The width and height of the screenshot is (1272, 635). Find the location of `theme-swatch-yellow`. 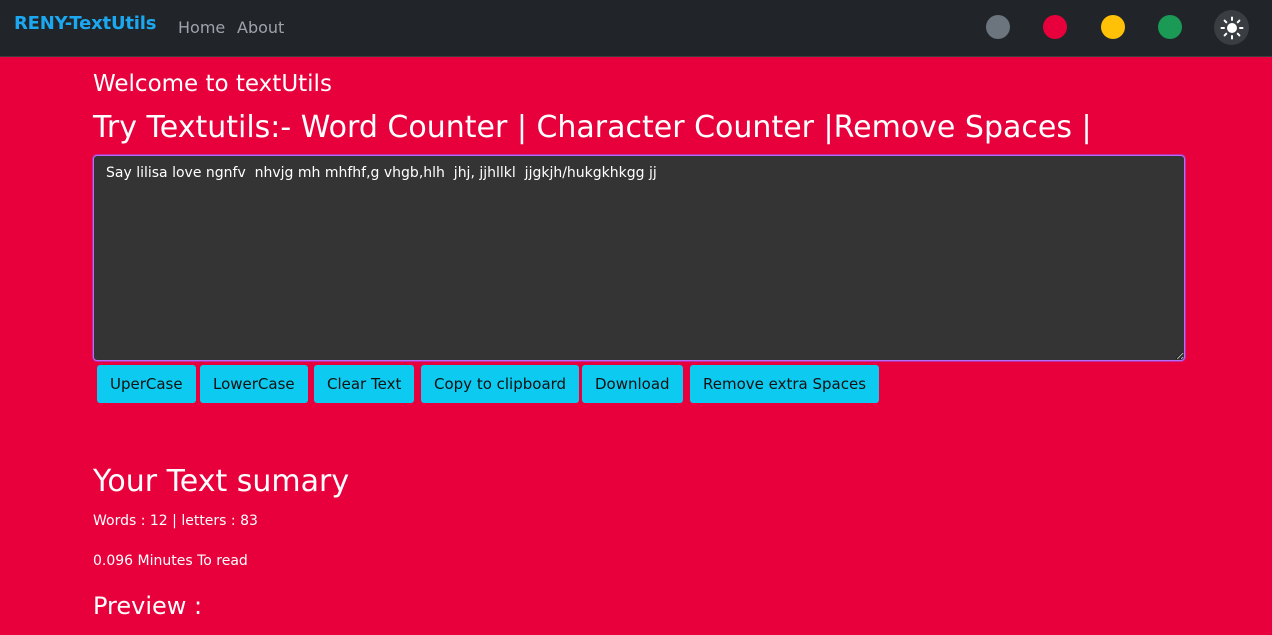

theme-swatch-yellow is located at coordinates (1113, 27).